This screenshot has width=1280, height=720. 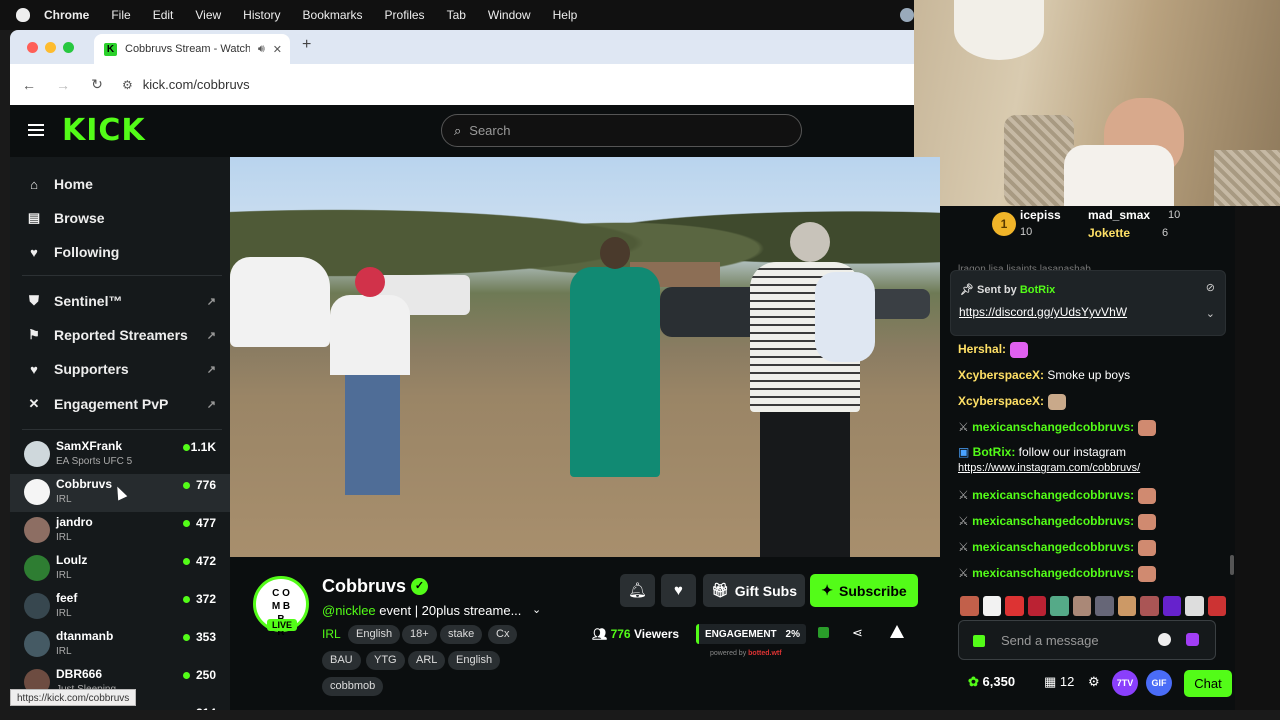 What do you see at coordinates (823, 632) in the screenshot?
I see `engagement-icon` at bounding box center [823, 632].